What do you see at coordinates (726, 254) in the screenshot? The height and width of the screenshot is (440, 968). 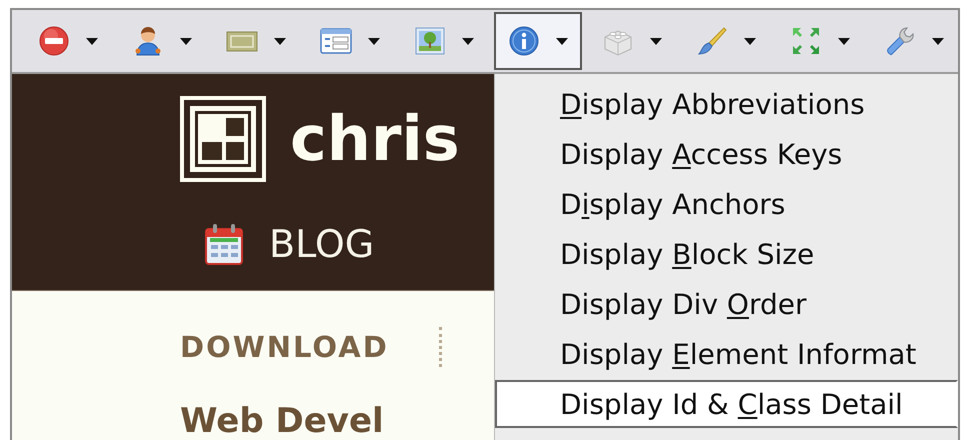 I see `menu-item: Display Block Size` at bounding box center [726, 254].